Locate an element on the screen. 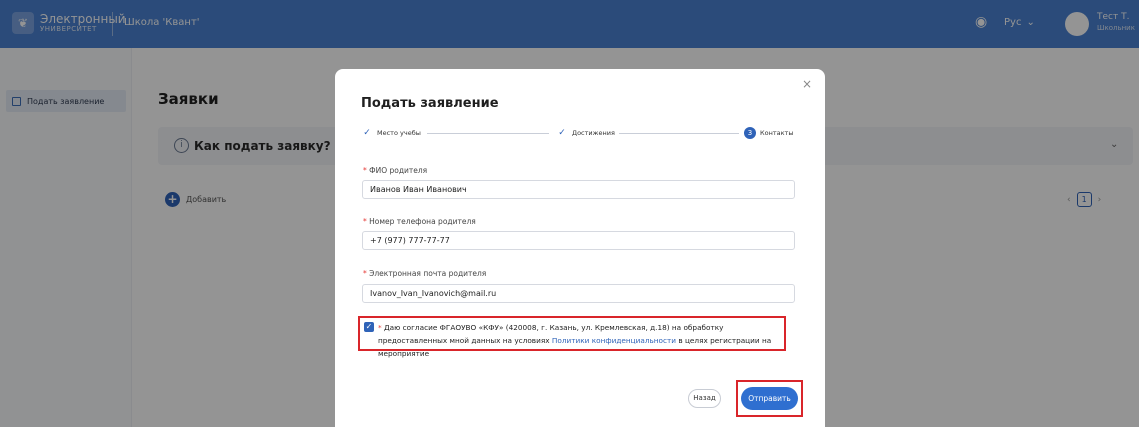 This screenshot has width=1139, height=427. label-text: ФИО родителя is located at coordinates (398, 170).